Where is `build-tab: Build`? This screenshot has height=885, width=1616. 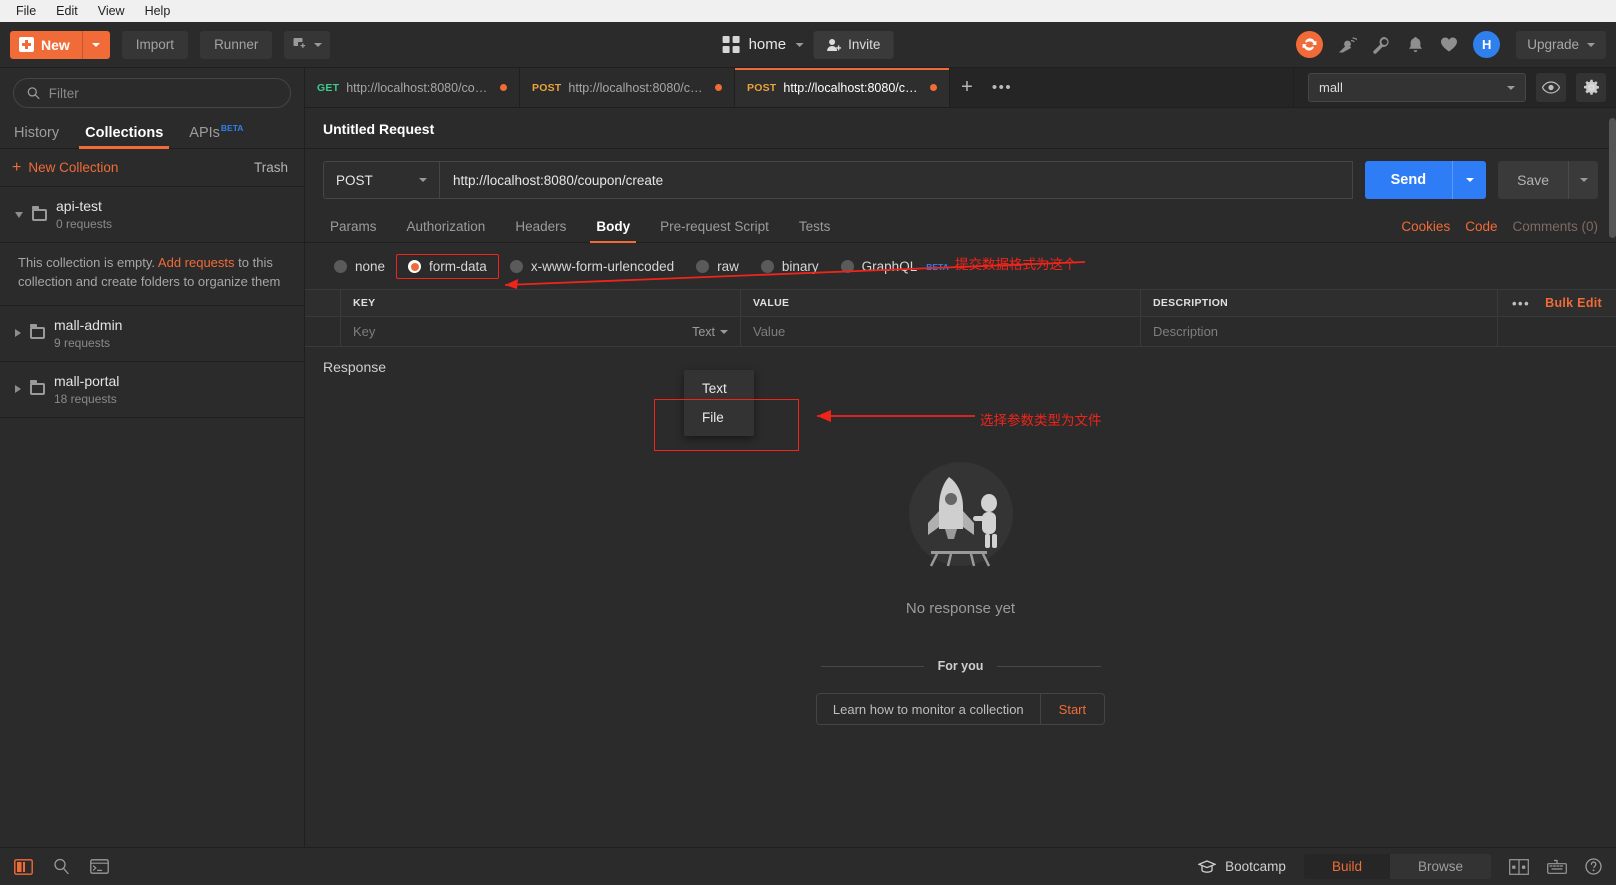
build-tab: Build is located at coordinates (1346, 866).